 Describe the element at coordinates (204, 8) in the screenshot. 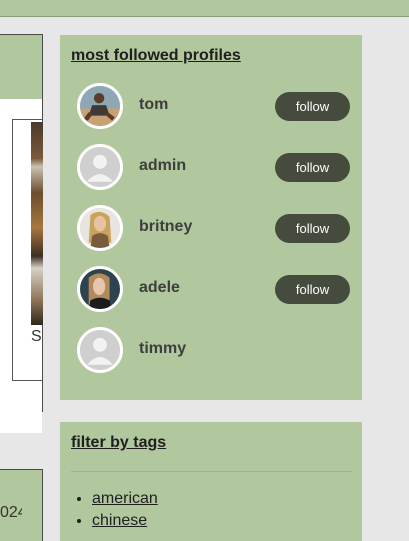

I see `top-header-bar` at that location.